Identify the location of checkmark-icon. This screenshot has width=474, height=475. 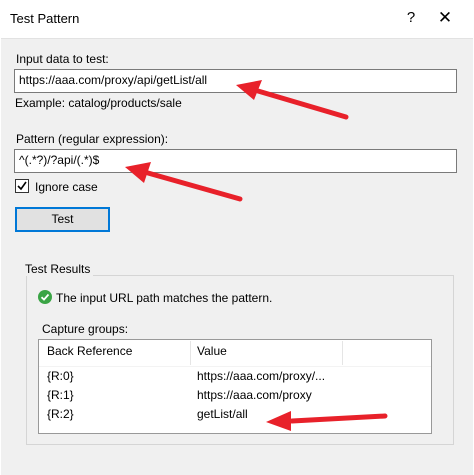
(22, 186).